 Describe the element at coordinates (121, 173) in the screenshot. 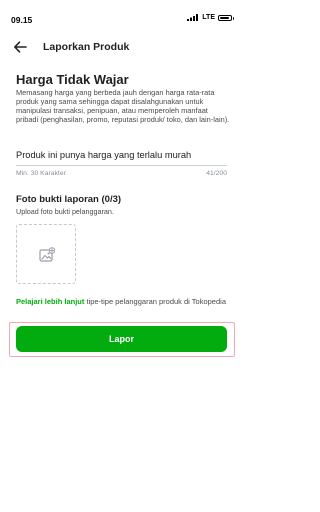

I see `report-detail-helper: Min. 30 Karakter 41/200` at that location.